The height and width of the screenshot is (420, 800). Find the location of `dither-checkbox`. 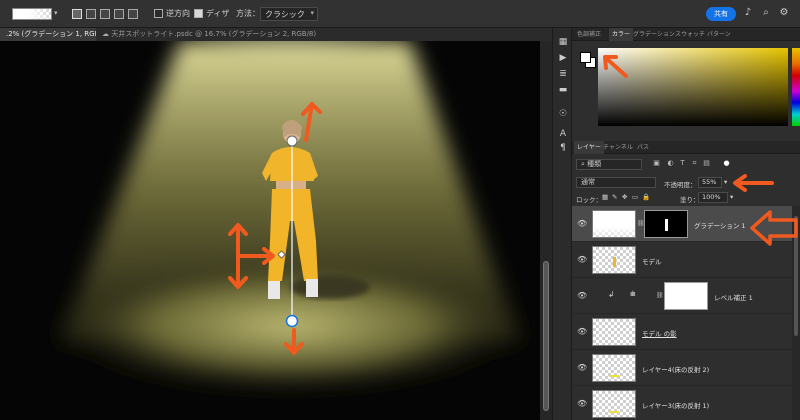

dither-checkbox is located at coordinates (198, 13).